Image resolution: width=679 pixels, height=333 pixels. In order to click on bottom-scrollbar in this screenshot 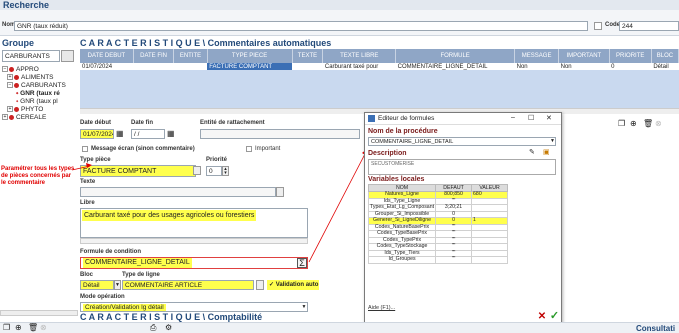, I will do `click(39, 313)`.